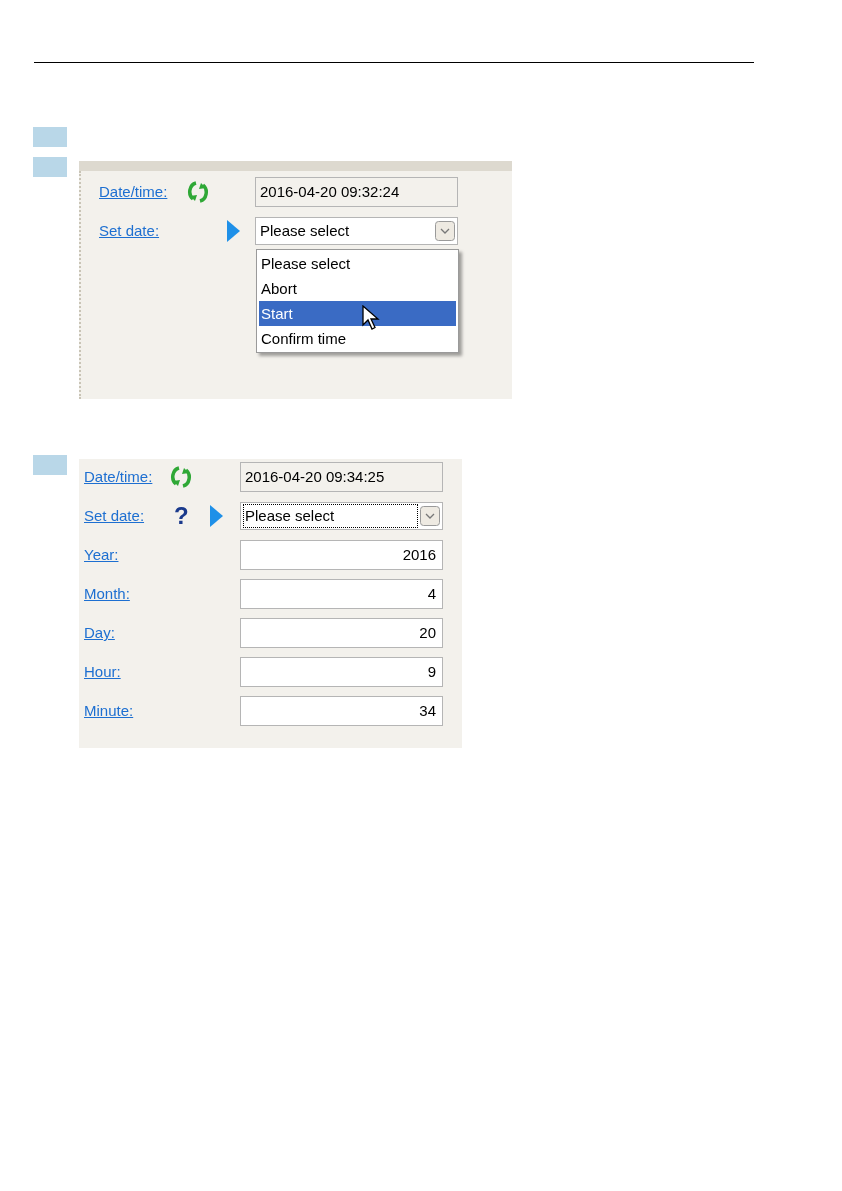 Image resolution: width=842 pixels, height=1191 pixels. I want to click on number-field: 4, so click(341, 594).